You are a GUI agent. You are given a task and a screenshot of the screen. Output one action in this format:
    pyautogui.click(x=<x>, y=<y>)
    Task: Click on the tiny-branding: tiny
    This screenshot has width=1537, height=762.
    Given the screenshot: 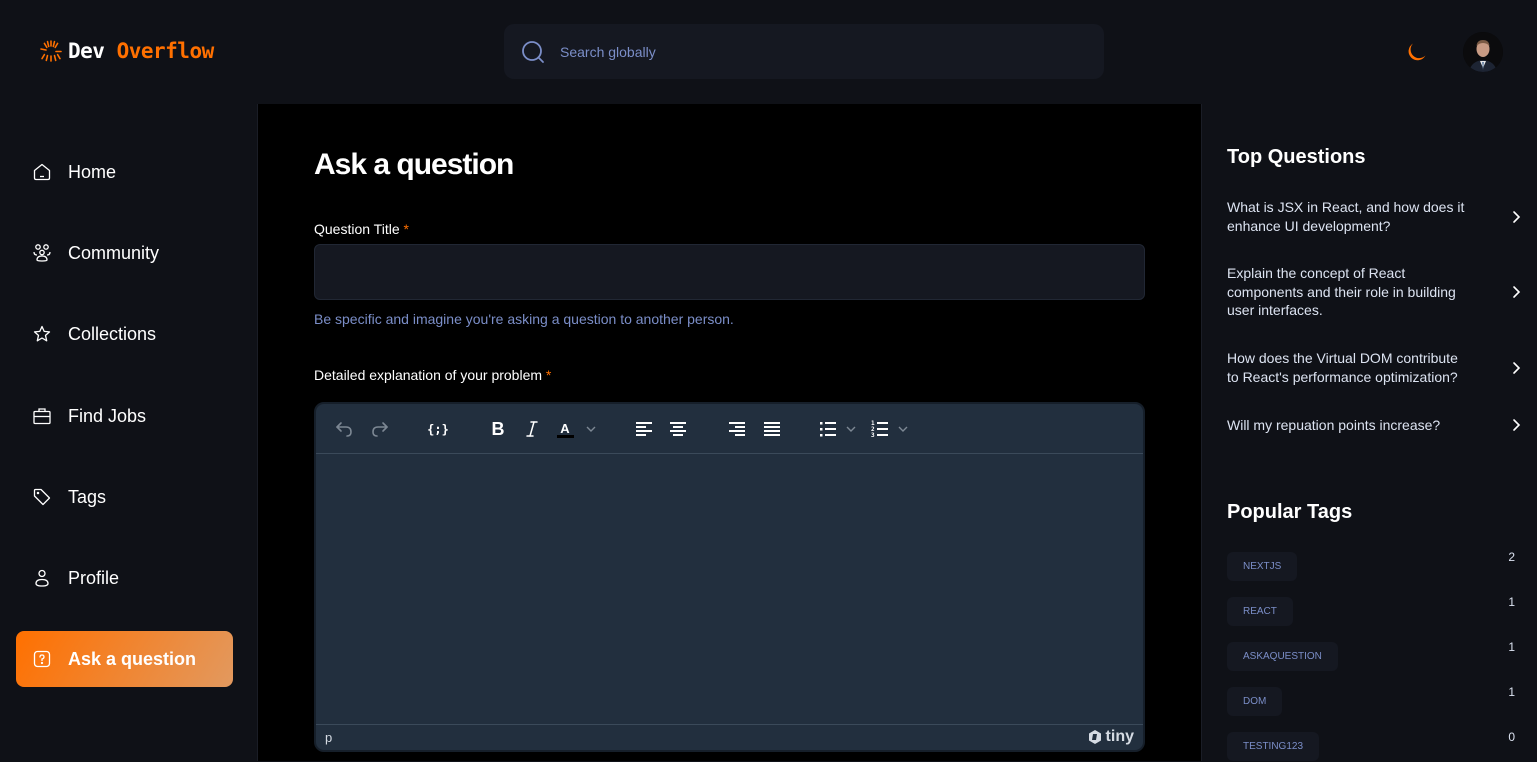 What is the action you would take?
    pyautogui.click(x=1110, y=737)
    